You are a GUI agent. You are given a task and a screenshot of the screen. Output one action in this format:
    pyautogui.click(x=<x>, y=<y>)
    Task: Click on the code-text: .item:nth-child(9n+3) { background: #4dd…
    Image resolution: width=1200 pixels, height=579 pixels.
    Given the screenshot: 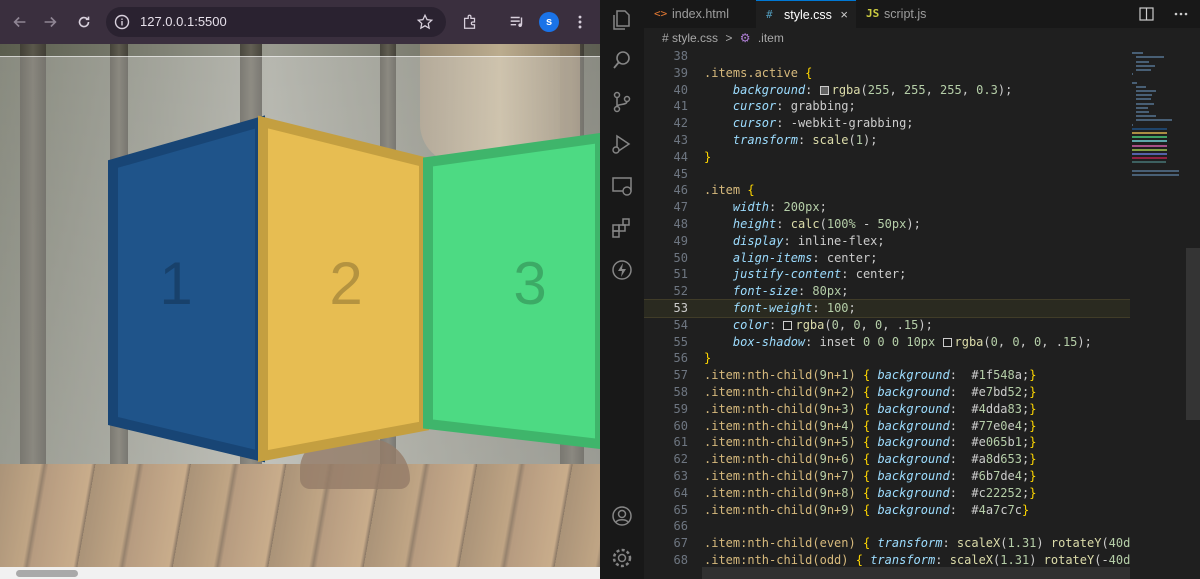 What is the action you would take?
    pyautogui.click(x=870, y=409)
    